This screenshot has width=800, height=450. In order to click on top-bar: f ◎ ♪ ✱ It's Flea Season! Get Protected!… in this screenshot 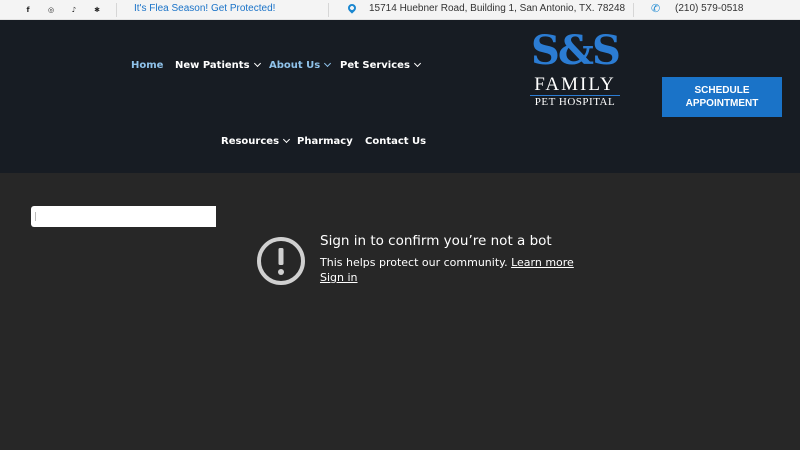, I will do `click(400, 10)`.